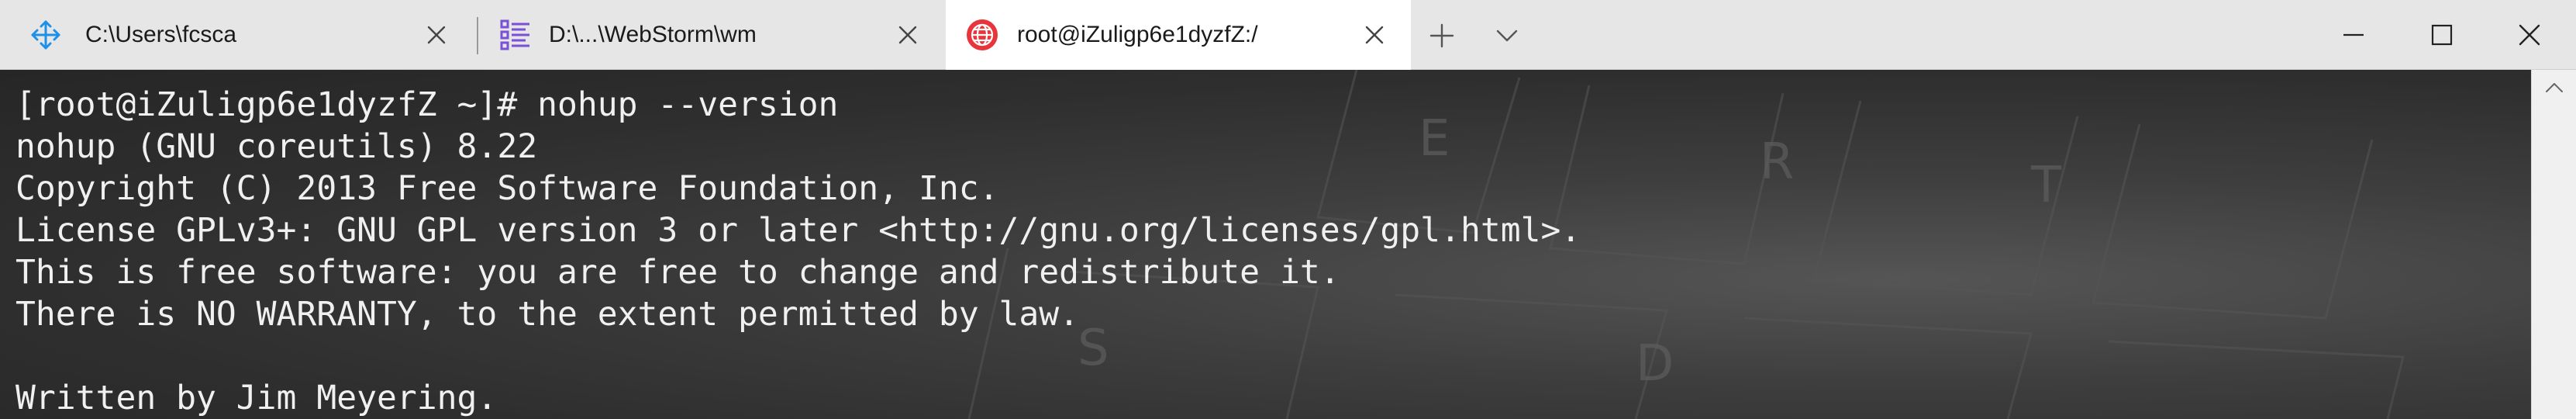  What do you see at coordinates (161, 34) in the screenshot?
I see `tab-title: C:\Users\fcsca` at bounding box center [161, 34].